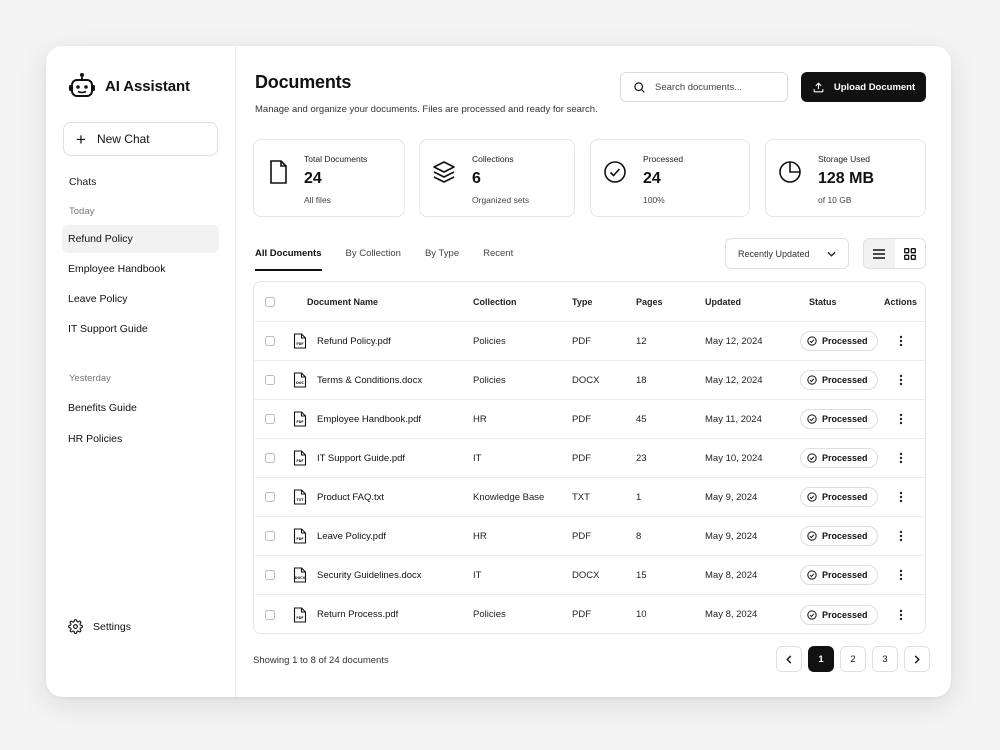  Describe the element at coordinates (342, 301) in the screenshot. I see `col-document-name: Document Name` at that location.